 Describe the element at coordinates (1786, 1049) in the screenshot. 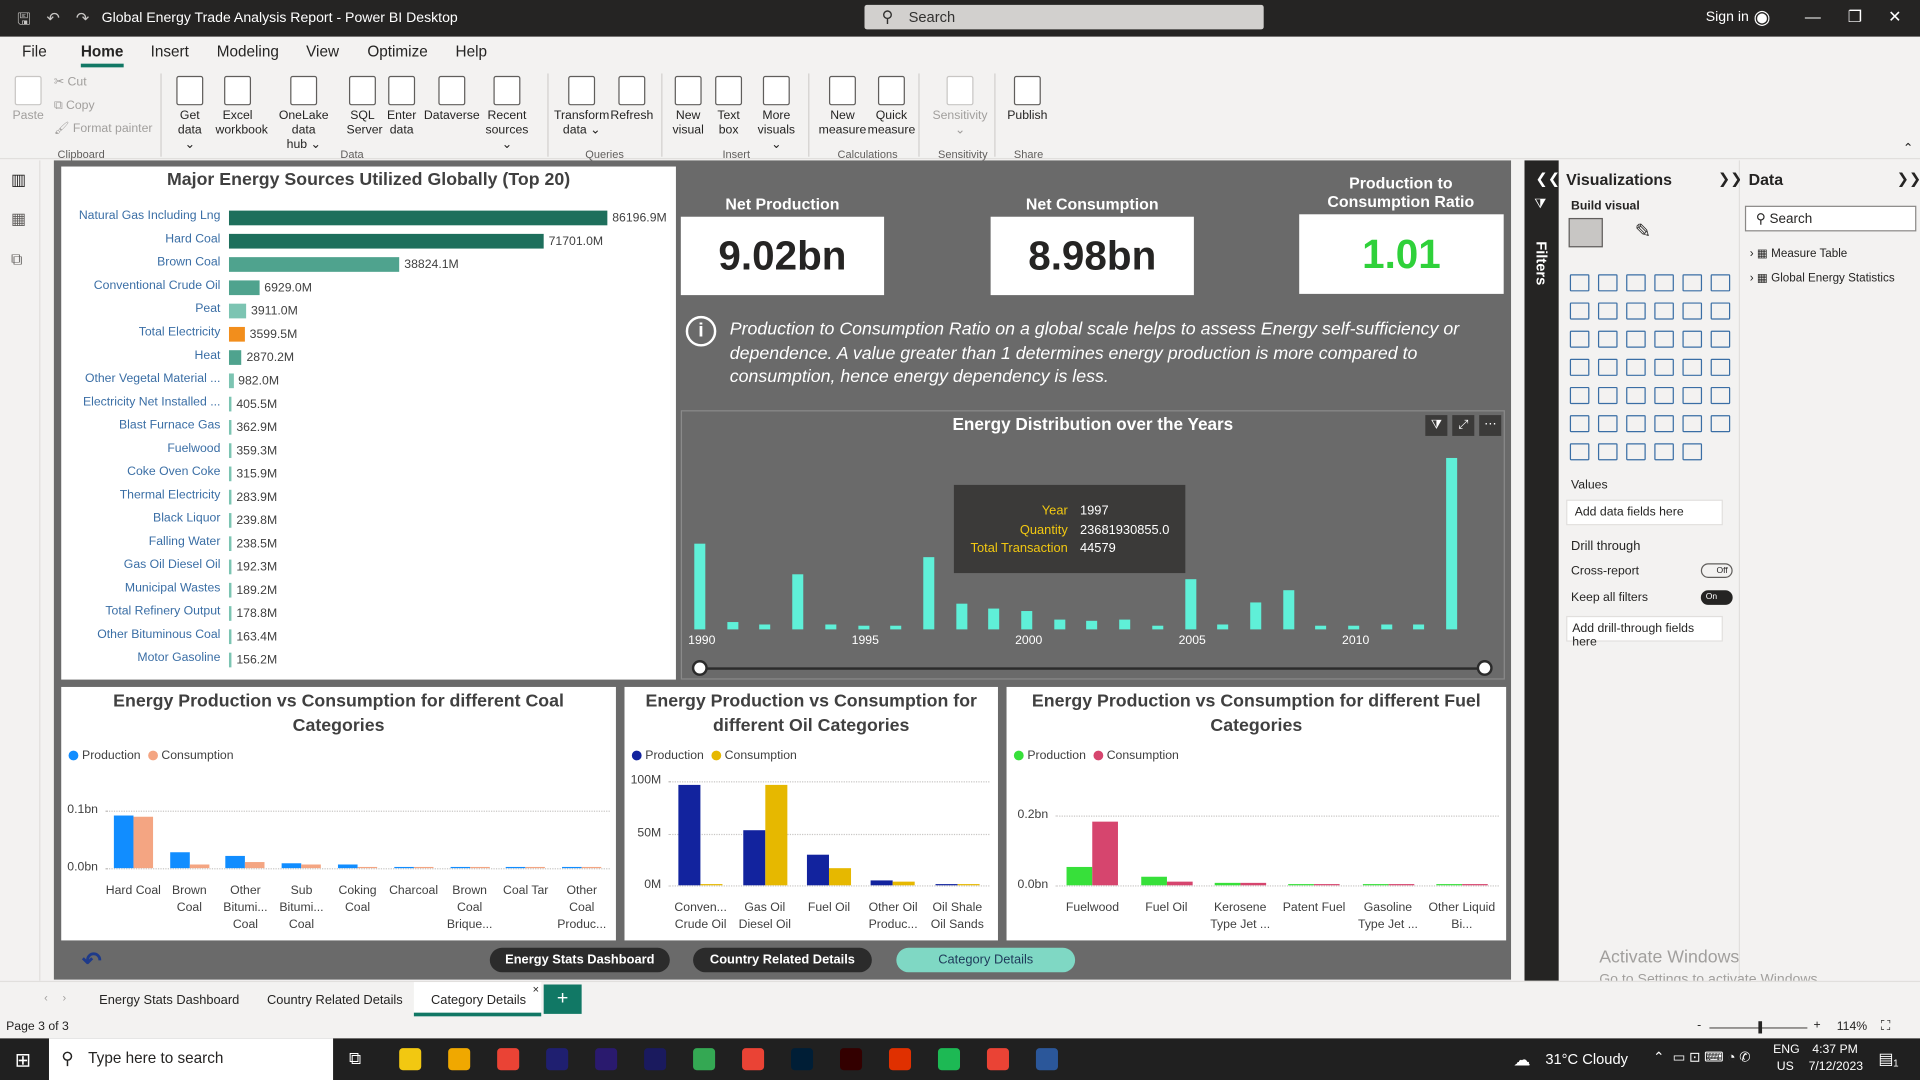

I see `language-1: ENG` at that location.